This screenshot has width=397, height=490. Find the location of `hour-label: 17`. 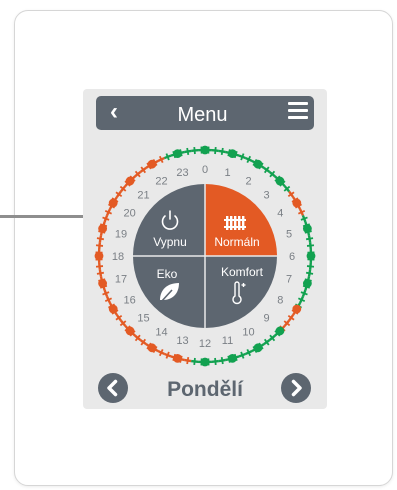

hour-label: 17 is located at coordinates (121, 280).